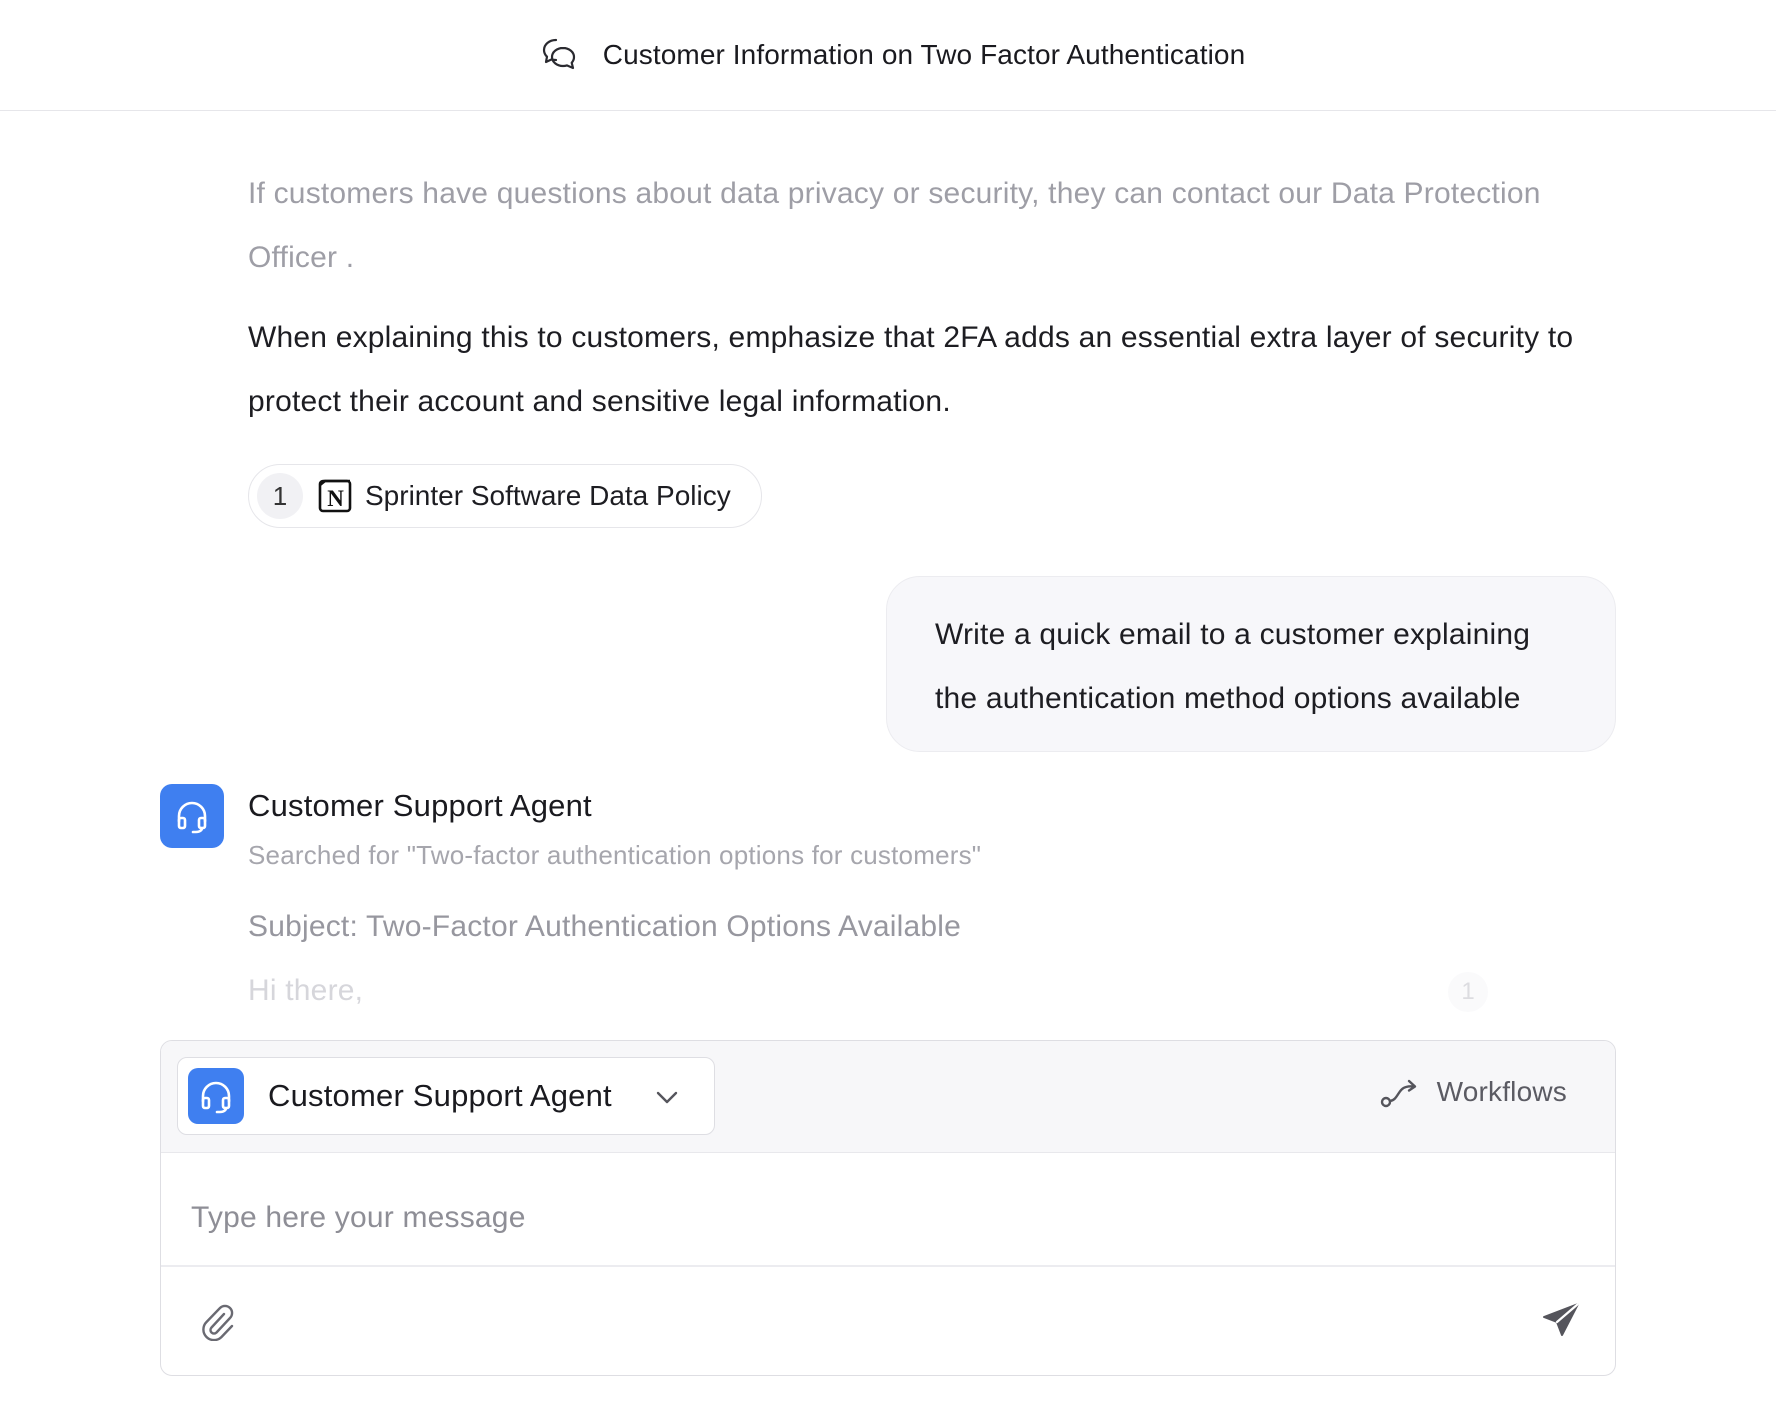 This screenshot has height=1424, width=1776. What do you see at coordinates (217, 1321) in the screenshot?
I see `paperclip-icon` at bounding box center [217, 1321].